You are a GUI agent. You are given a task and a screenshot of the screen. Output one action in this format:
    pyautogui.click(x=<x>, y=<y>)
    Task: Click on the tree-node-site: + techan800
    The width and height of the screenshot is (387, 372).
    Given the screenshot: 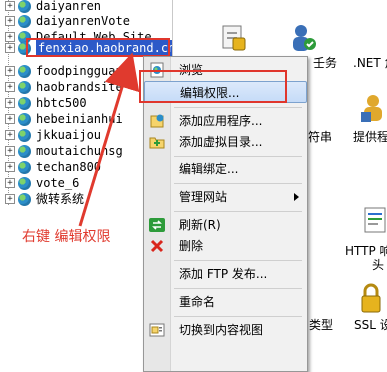 What is the action you would take?
    pyautogui.click(x=53, y=167)
    